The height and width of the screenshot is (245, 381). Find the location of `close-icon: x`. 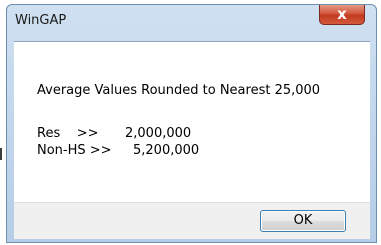

close-icon: x is located at coordinates (342, 14).